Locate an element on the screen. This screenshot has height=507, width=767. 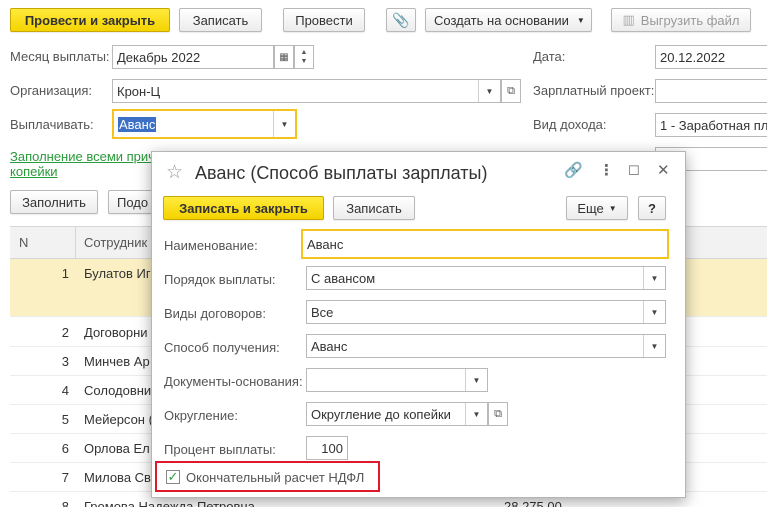
row-number: 8 is located at coordinates (65, 503).